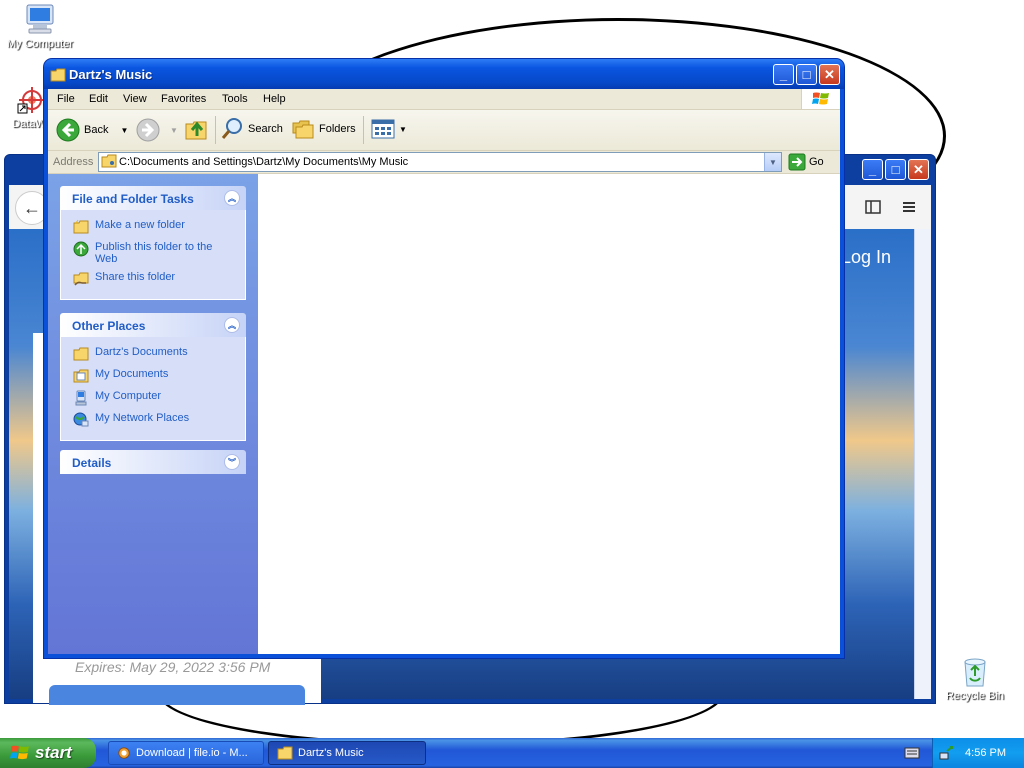 The height and width of the screenshot is (768, 1024). I want to click on clock: 4:56 PM, so click(985, 753).